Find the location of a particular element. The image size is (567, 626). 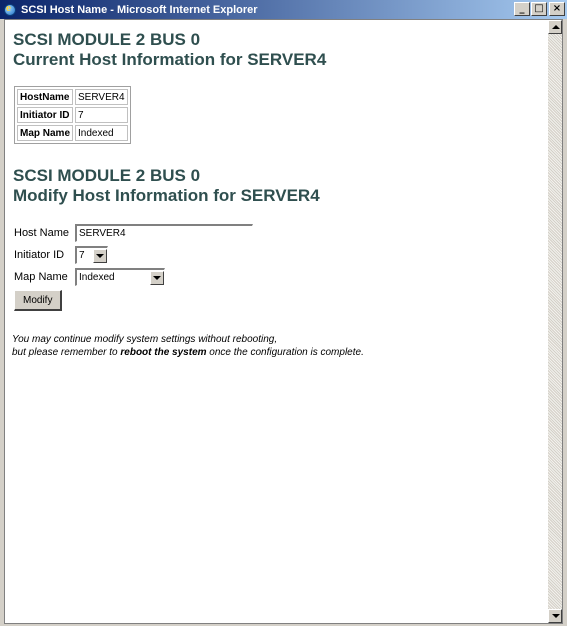

row-key: Map Name is located at coordinates (45, 133).